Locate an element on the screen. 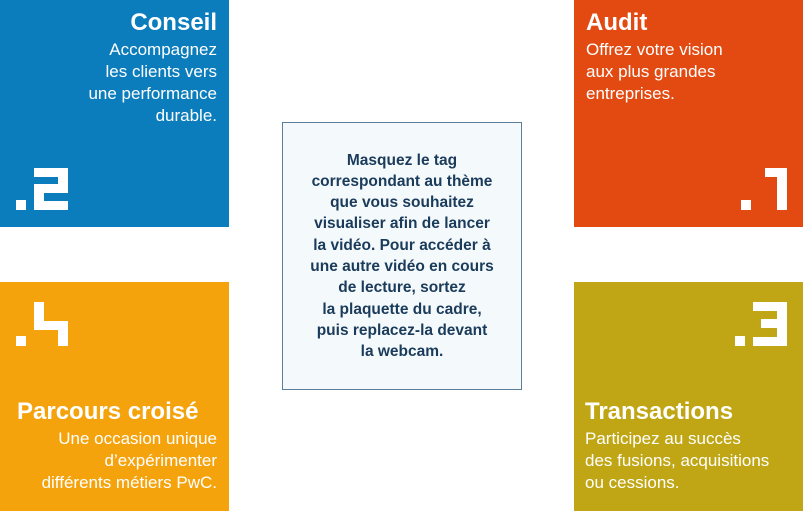  tile-number-1: .1 is located at coordinates (764, 189).